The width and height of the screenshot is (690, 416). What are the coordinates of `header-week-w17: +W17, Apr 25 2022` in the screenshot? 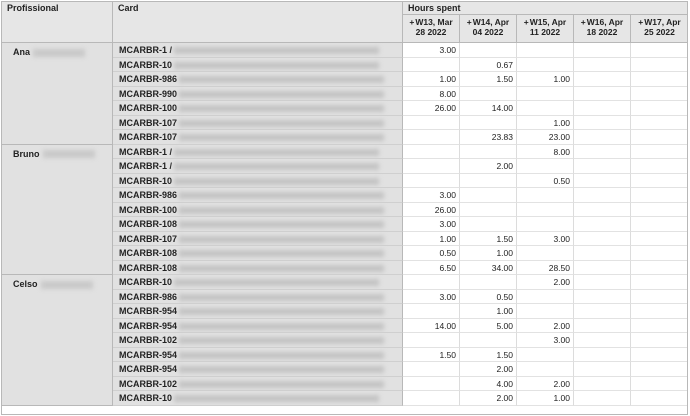 It's located at (659, 29).